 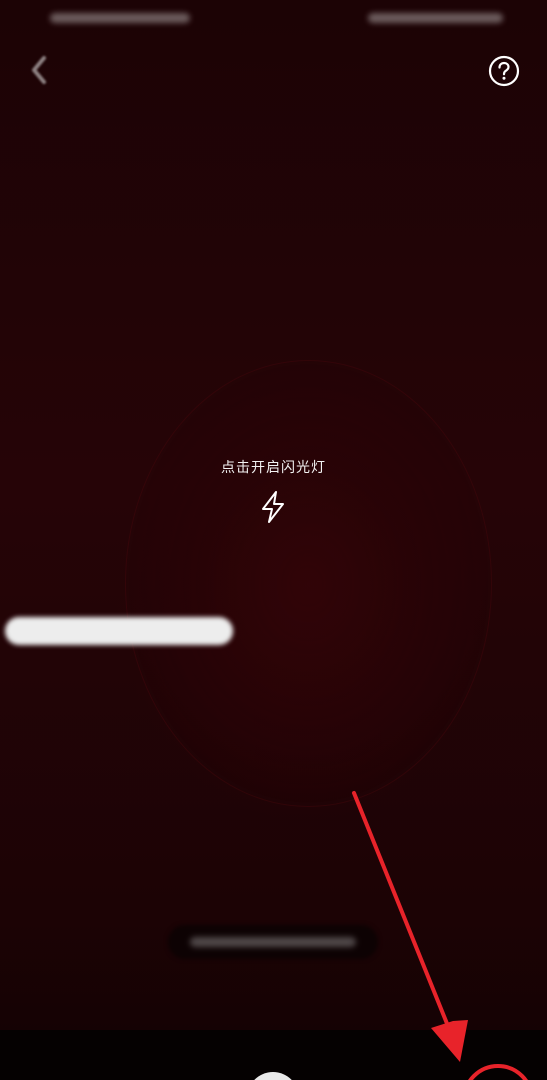 What do you see at coordinates (273, 20) in the screenshot?
I see `status-bar` at bounding box center [273, 20].